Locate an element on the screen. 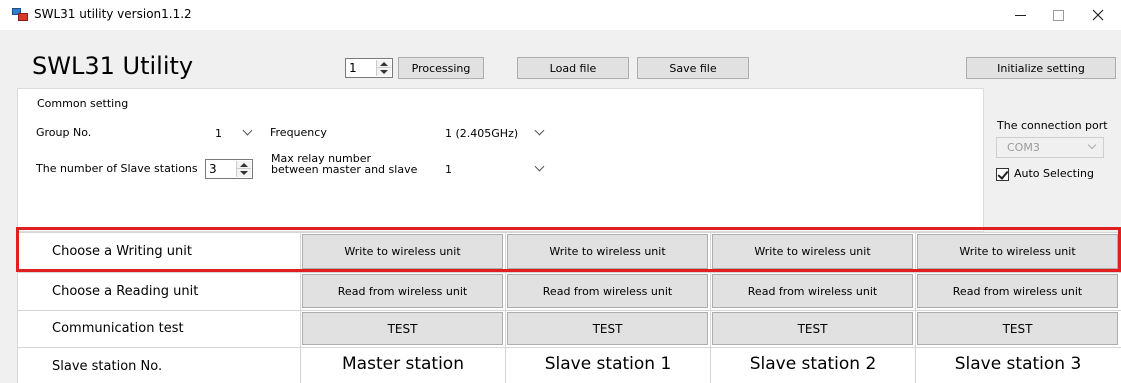  write-row-label: Choose a Writing unit is located at coordinates (122, 251).